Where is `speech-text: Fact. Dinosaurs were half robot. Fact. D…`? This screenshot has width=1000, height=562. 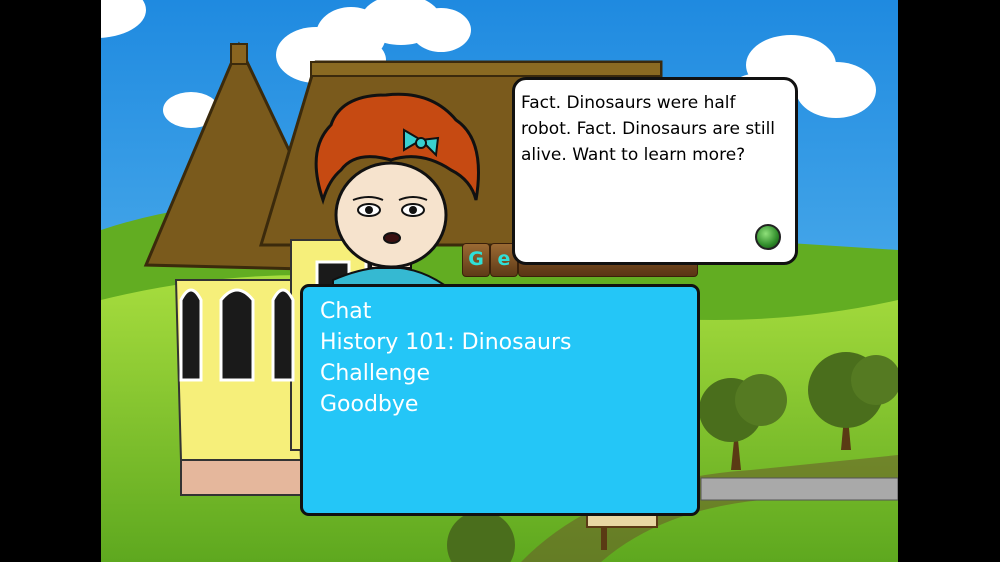 speech-text: Fact. Dinosaurs were half robot. Fact. D… is located at coordinates (648, 129).